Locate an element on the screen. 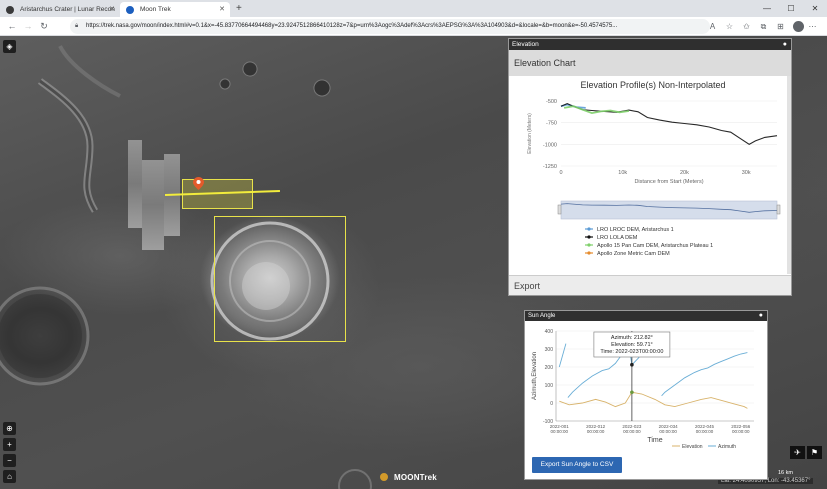  map-bottom-right-tools: ✈ ⚑ is located at coordinates (806, 452).